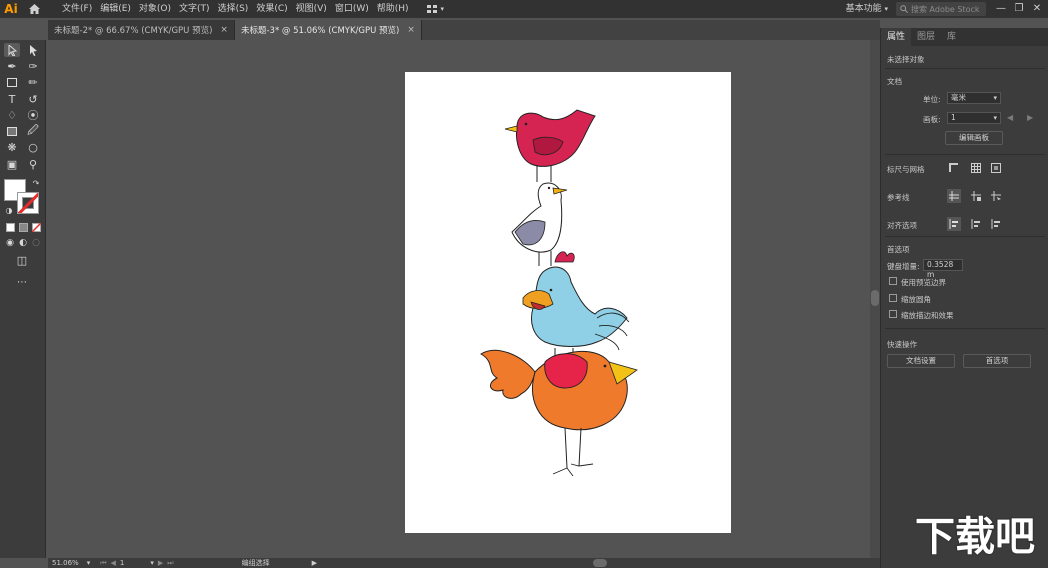 Image resolution: width=1048 pixels, height=568 pixels. What do you see at coordinates (12, 66) in the screenshot?
I see `pen-tool-icon: ✒` at bounding box center [12, 66].